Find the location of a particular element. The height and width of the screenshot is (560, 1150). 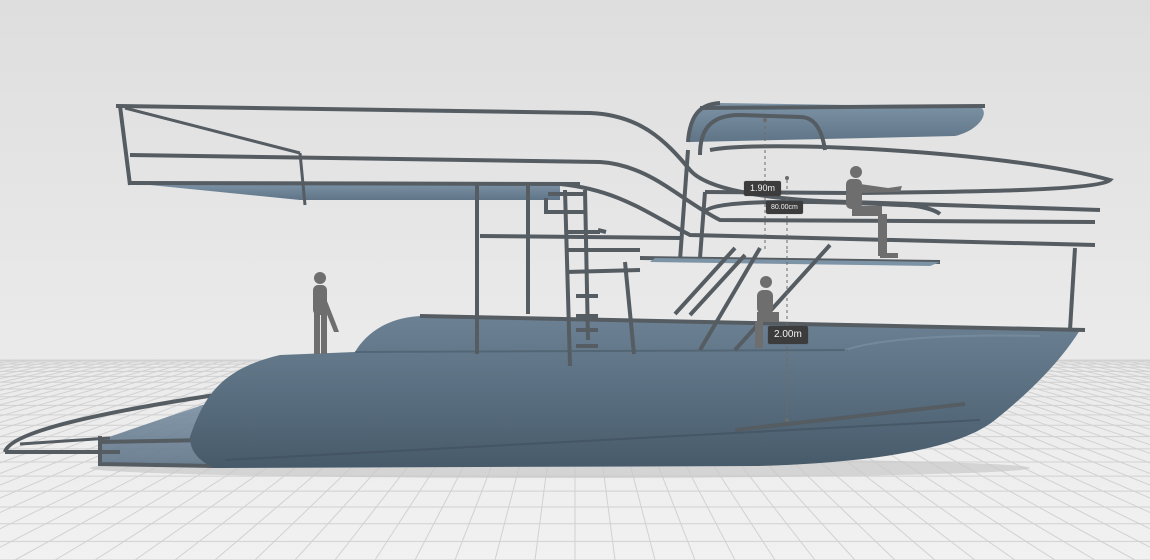

human-figure-helm is located at coordinates (874, 212).